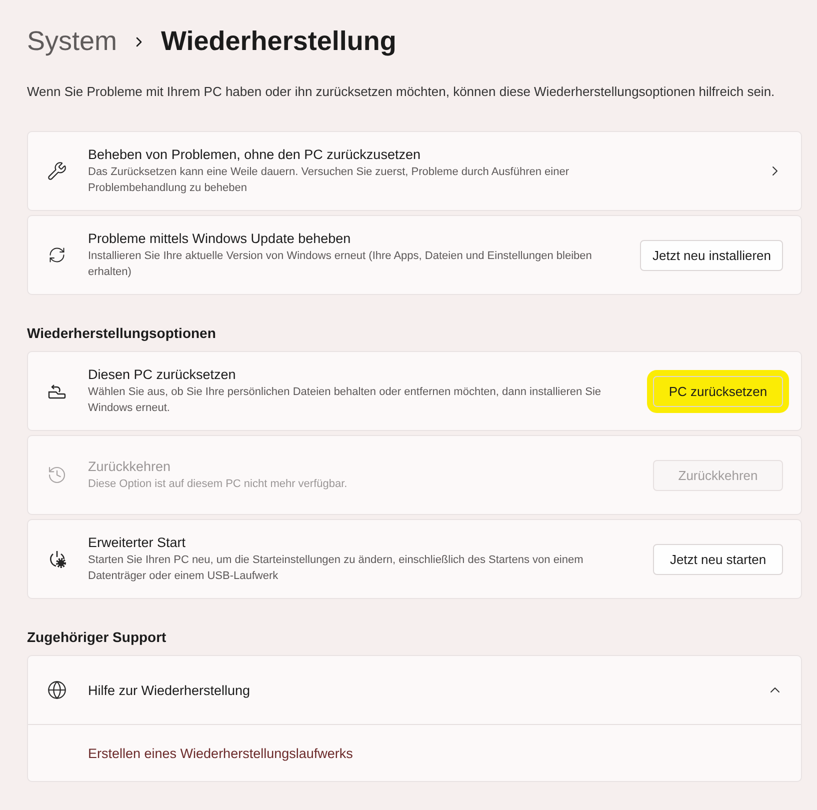 This screenshot has height=810, width=817. I want to click on power-gear-icon, so click(57, 559).